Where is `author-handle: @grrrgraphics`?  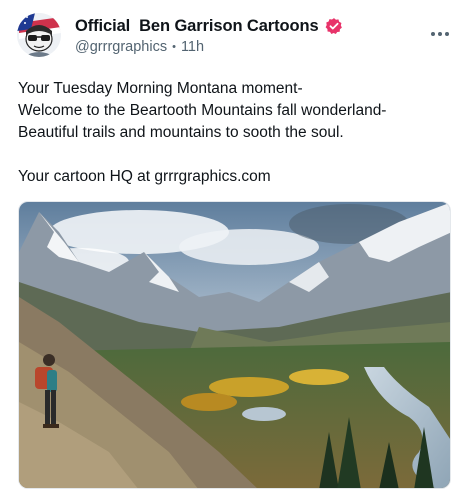 author-handle: @grrrgraphics is located at coordinates (121, 47).